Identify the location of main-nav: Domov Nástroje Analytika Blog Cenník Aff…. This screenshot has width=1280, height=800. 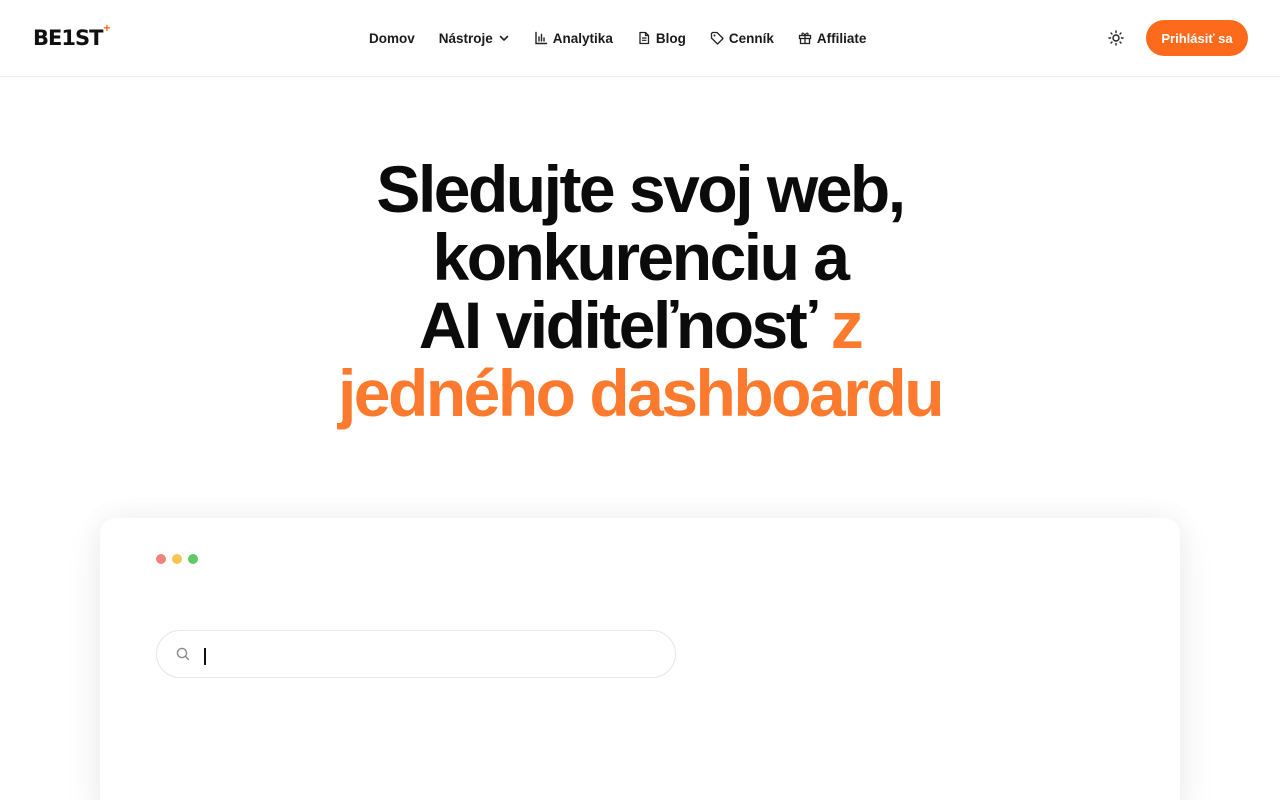
(629, 38).